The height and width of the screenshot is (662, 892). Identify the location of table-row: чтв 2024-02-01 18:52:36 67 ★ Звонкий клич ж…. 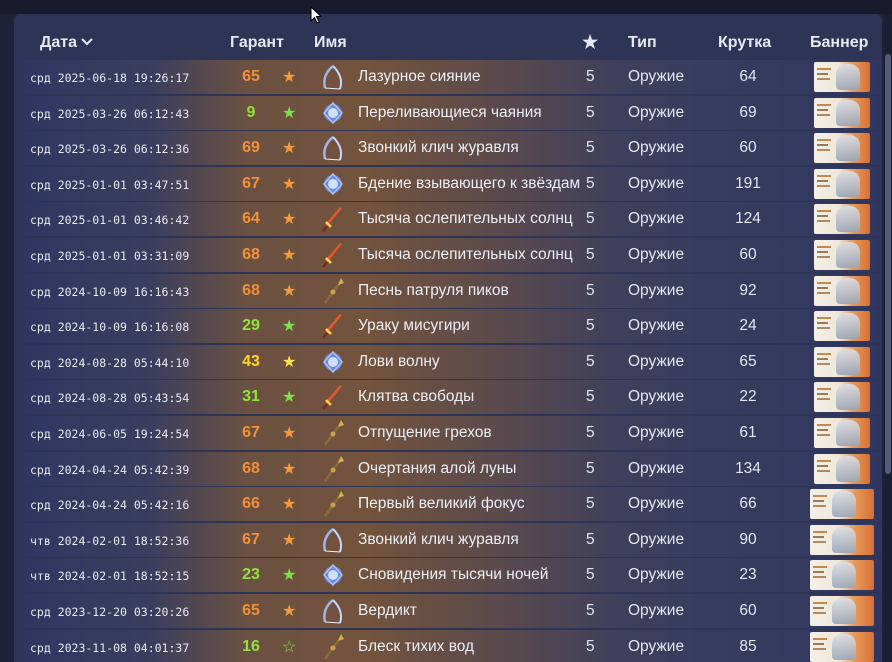
(453, 539).